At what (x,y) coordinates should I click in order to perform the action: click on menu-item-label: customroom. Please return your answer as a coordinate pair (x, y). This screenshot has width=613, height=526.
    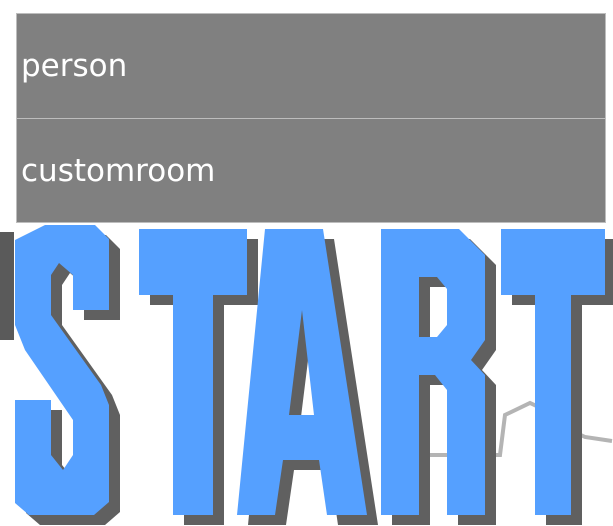
    Looking at the image, I should click on (118, 170).